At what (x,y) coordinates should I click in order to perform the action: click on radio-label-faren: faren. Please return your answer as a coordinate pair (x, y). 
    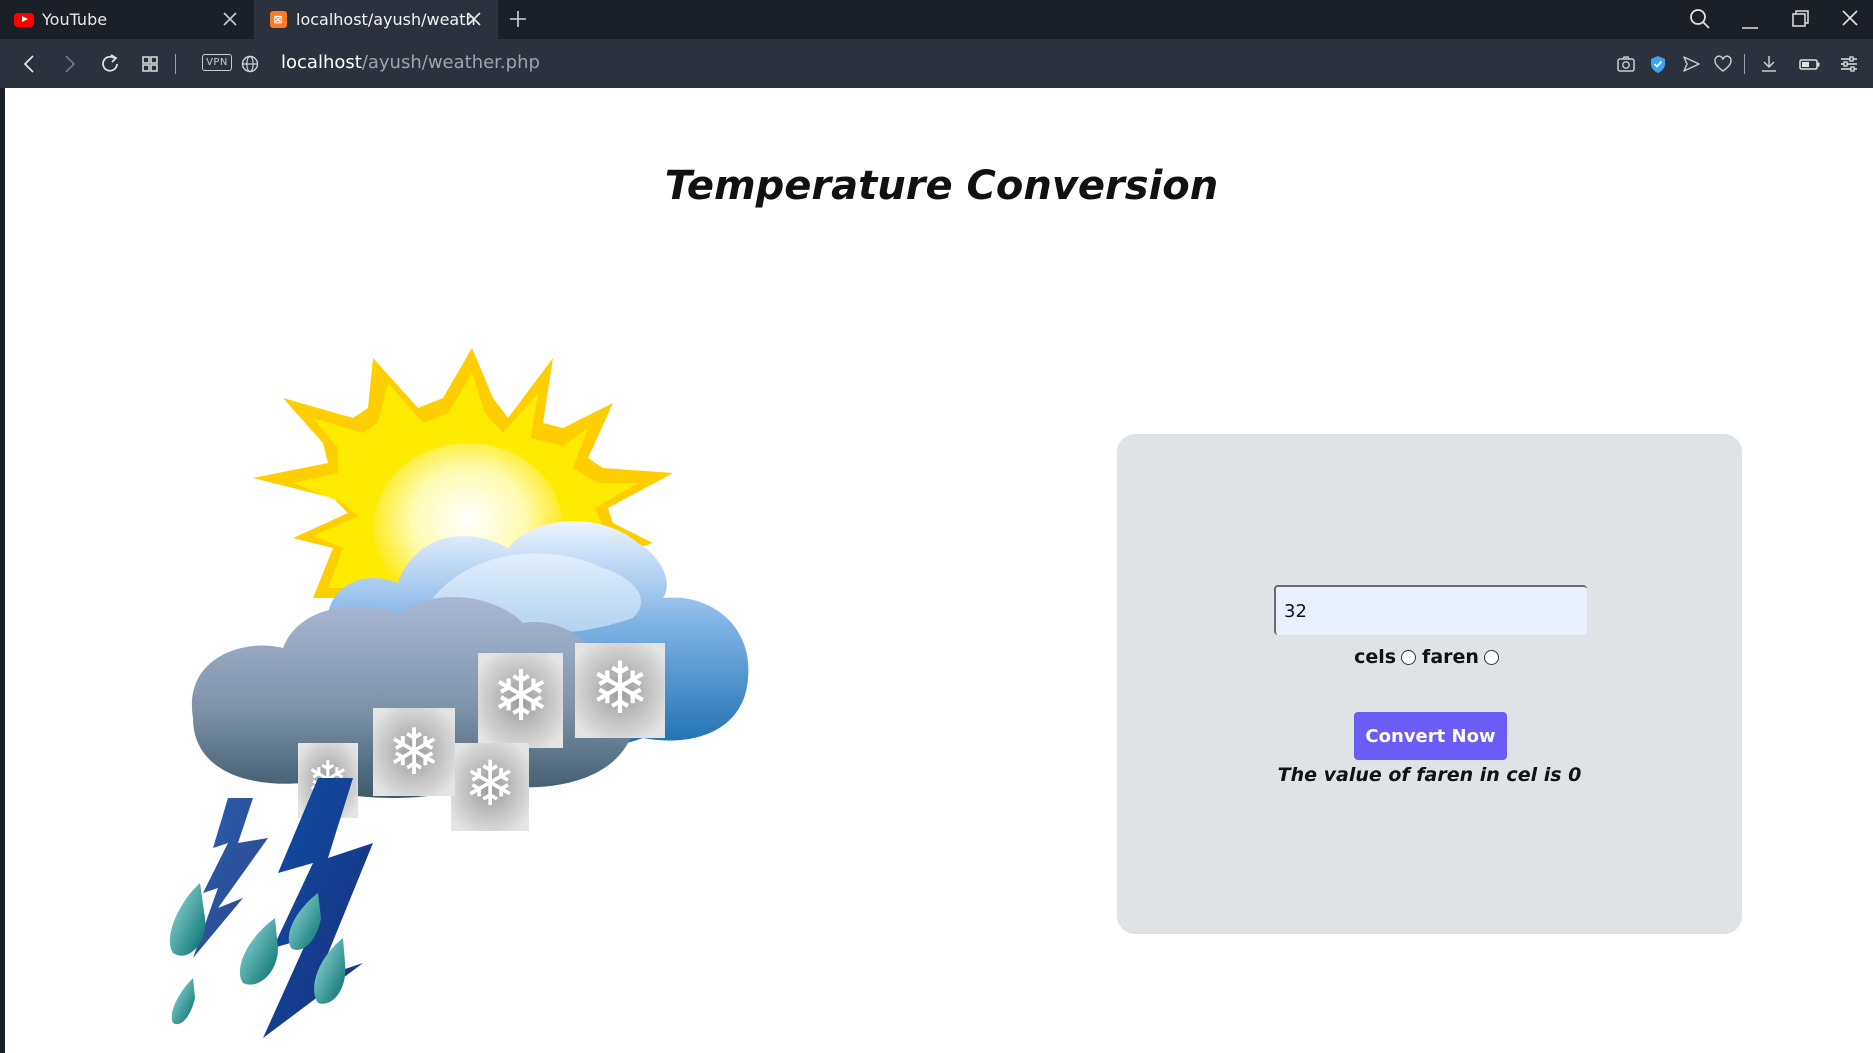
    Looking at the image, I should click on (1450, 657).